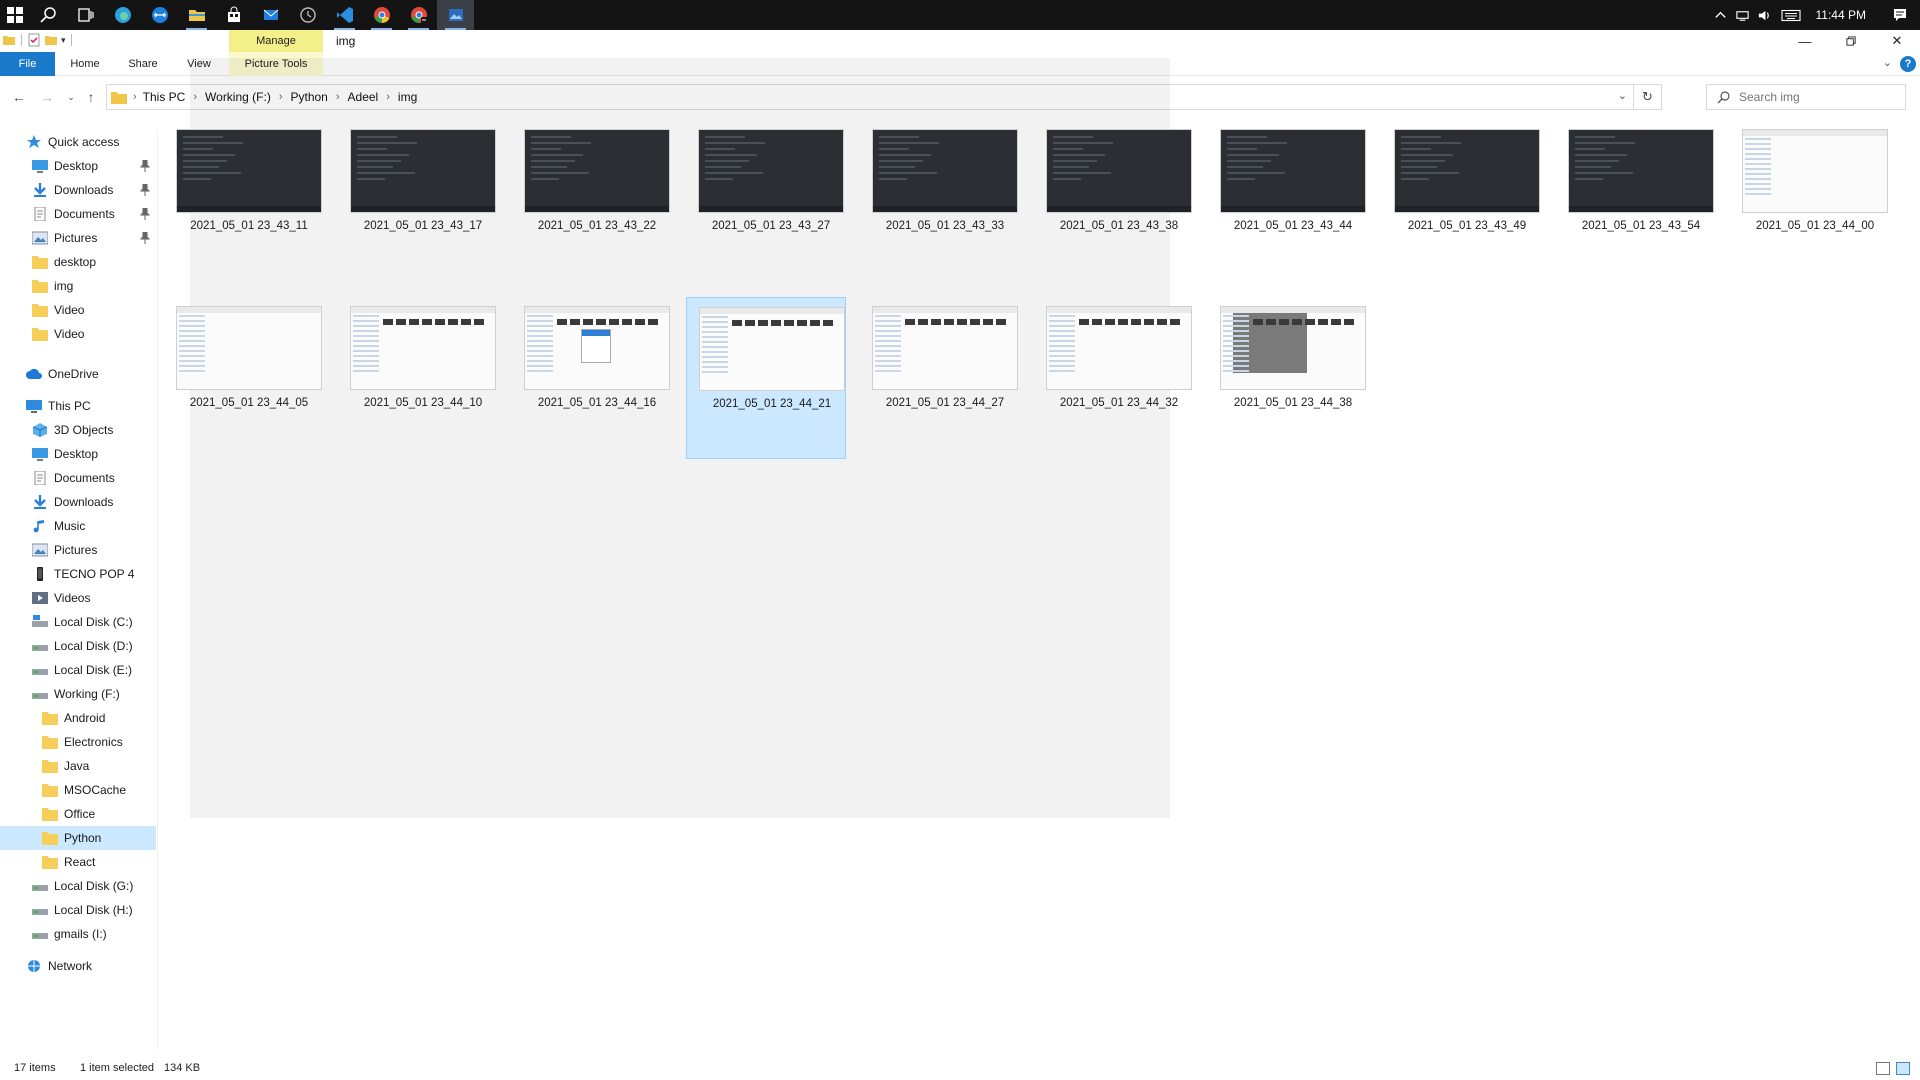  Describe the element at coordinates (78, 910) in the screenshot. I see `nav-item: Local Disk (H:)` at that location.